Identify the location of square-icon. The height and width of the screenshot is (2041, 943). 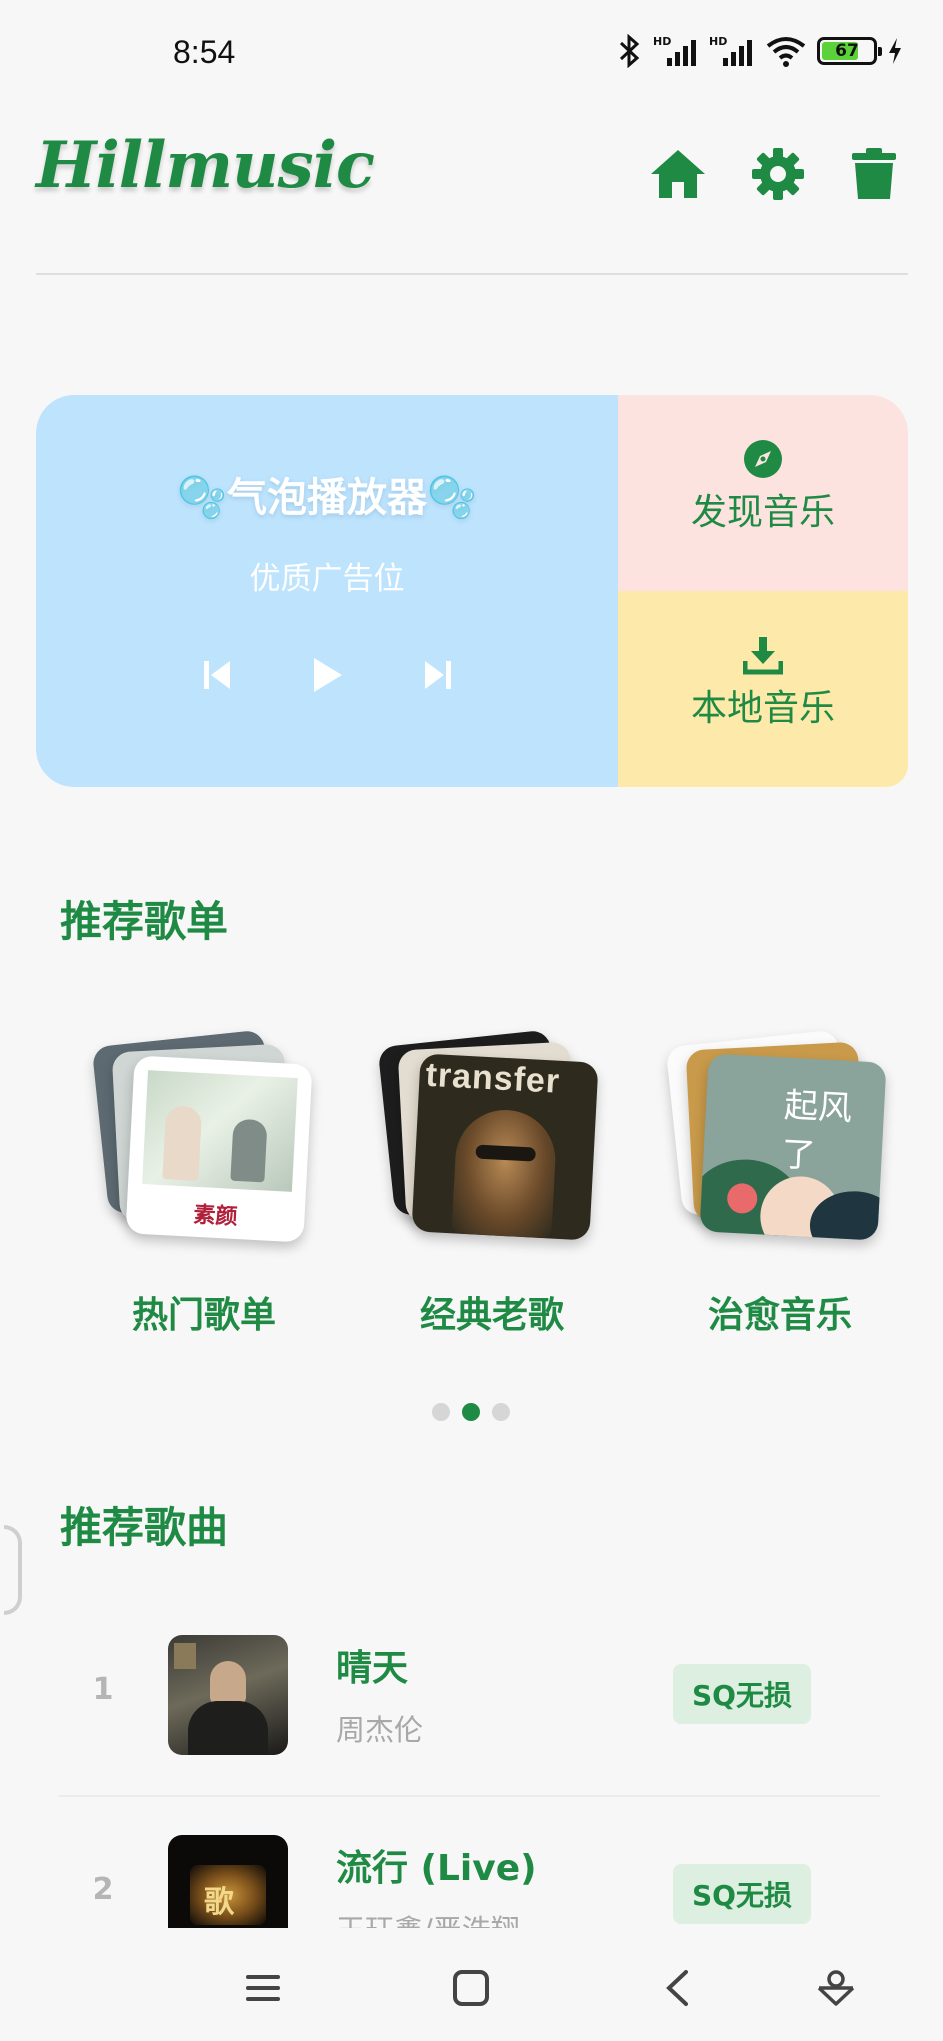
(471, 1988).